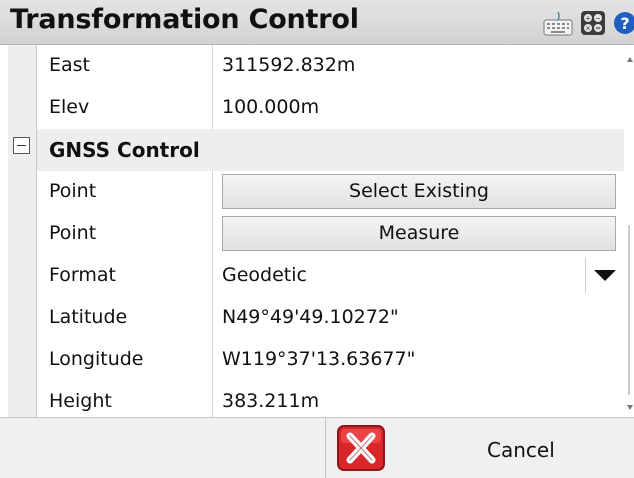 This screenshot has height=478, width=634. I want to click on scroll-up-arrow-icon, so click(630, 59).